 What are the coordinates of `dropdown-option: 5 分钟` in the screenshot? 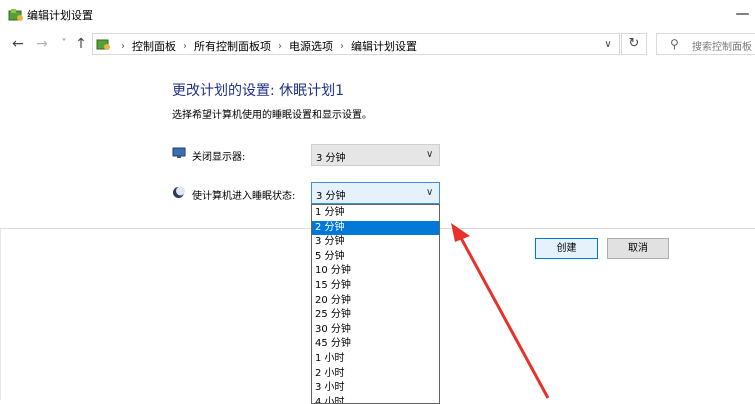 It's located at (375, 257).